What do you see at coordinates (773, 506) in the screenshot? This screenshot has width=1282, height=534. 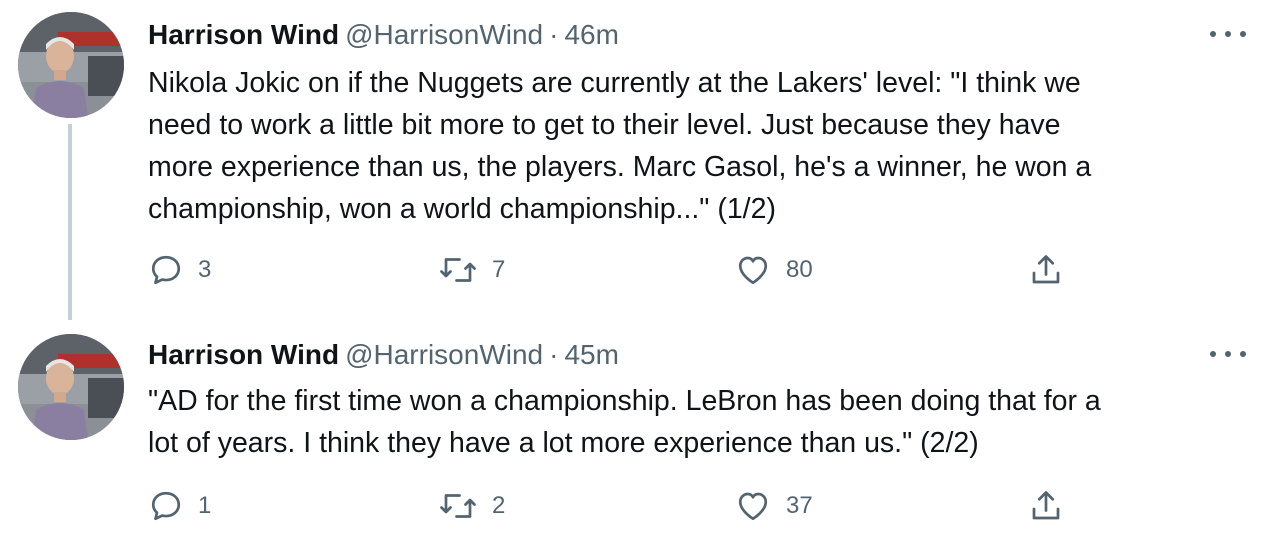 I see `like-button: 37` at bounding box center [773, 506].